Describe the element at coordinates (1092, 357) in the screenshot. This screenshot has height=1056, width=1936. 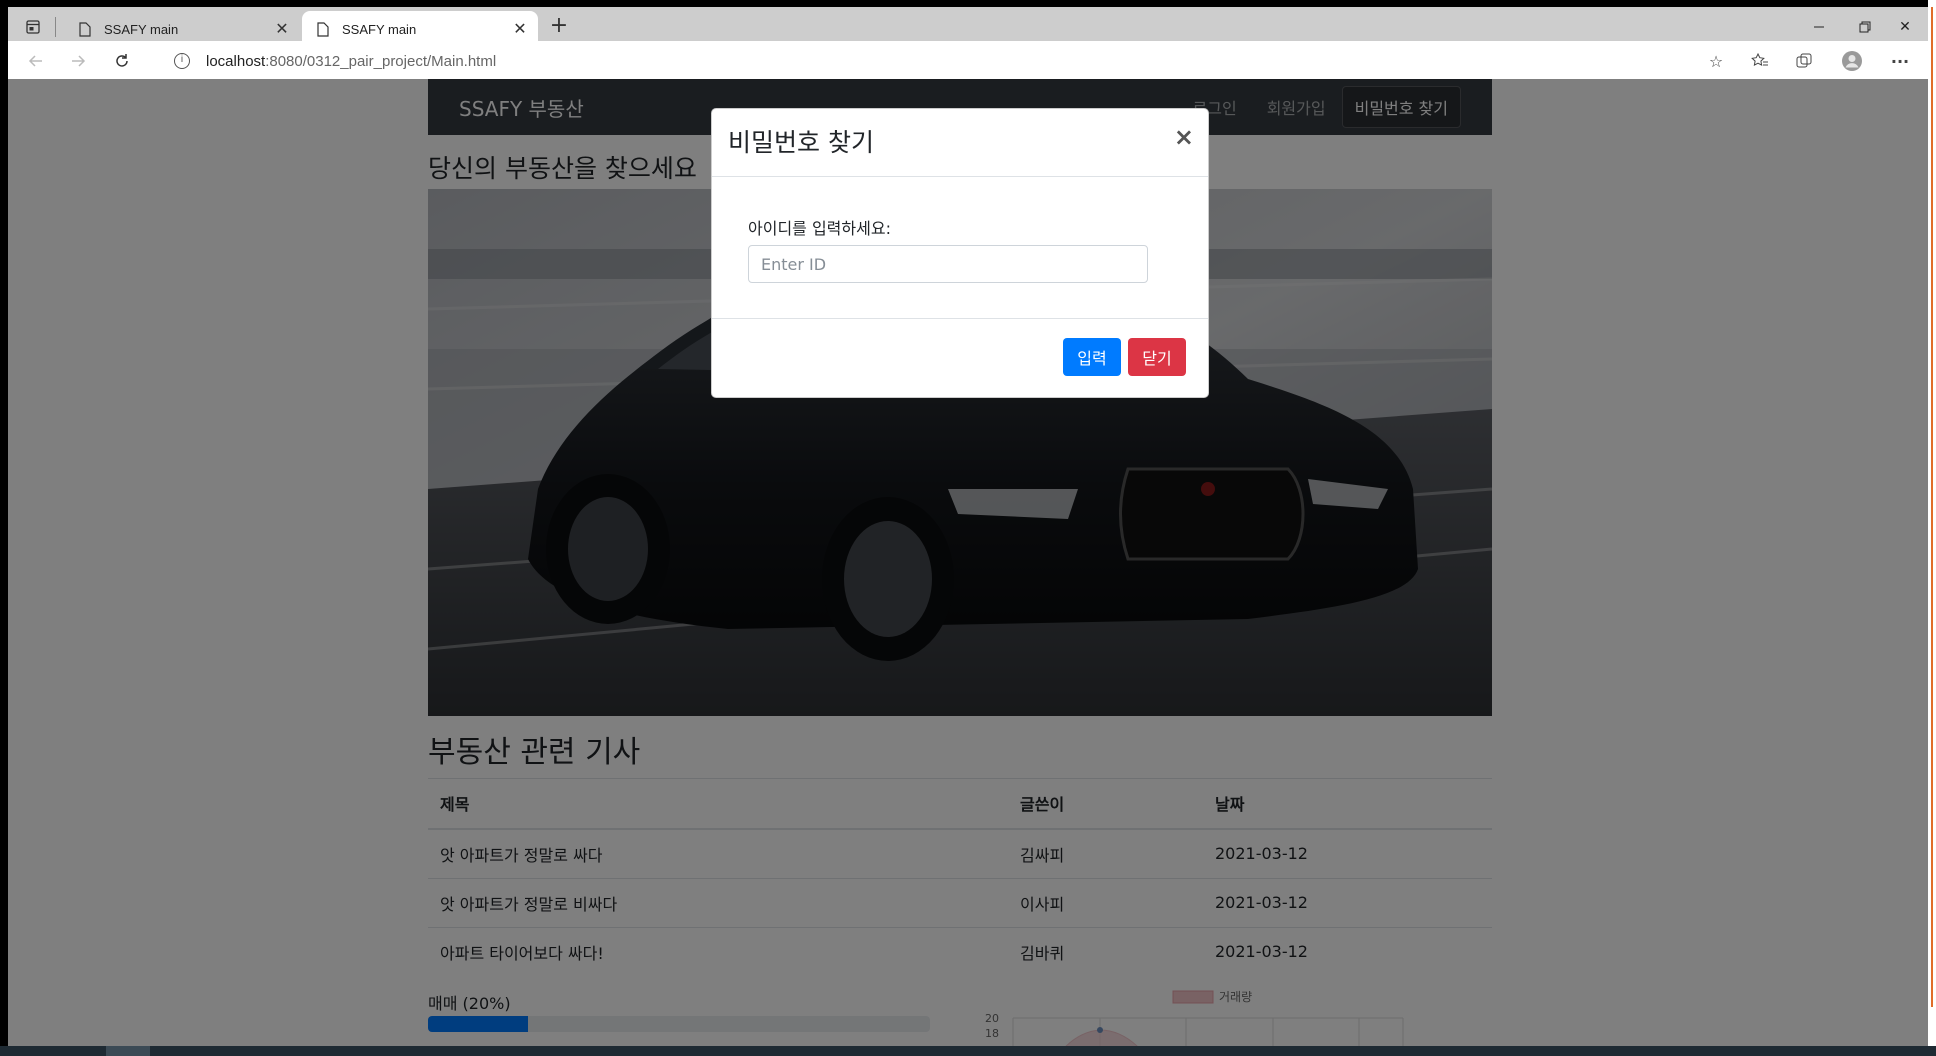
I see `submit-button: 입력` at that location.